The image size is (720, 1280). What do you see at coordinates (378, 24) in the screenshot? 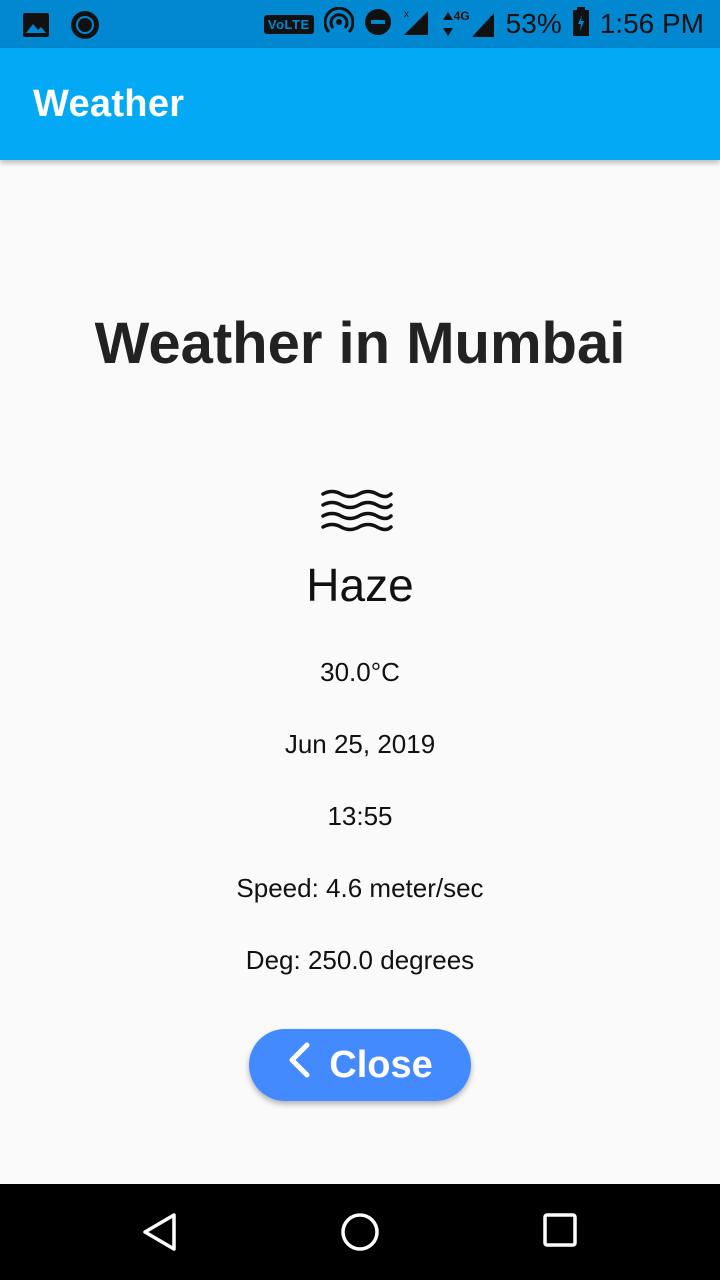
I see `do-not-disturb-icon` at bounding box center [378, 24].